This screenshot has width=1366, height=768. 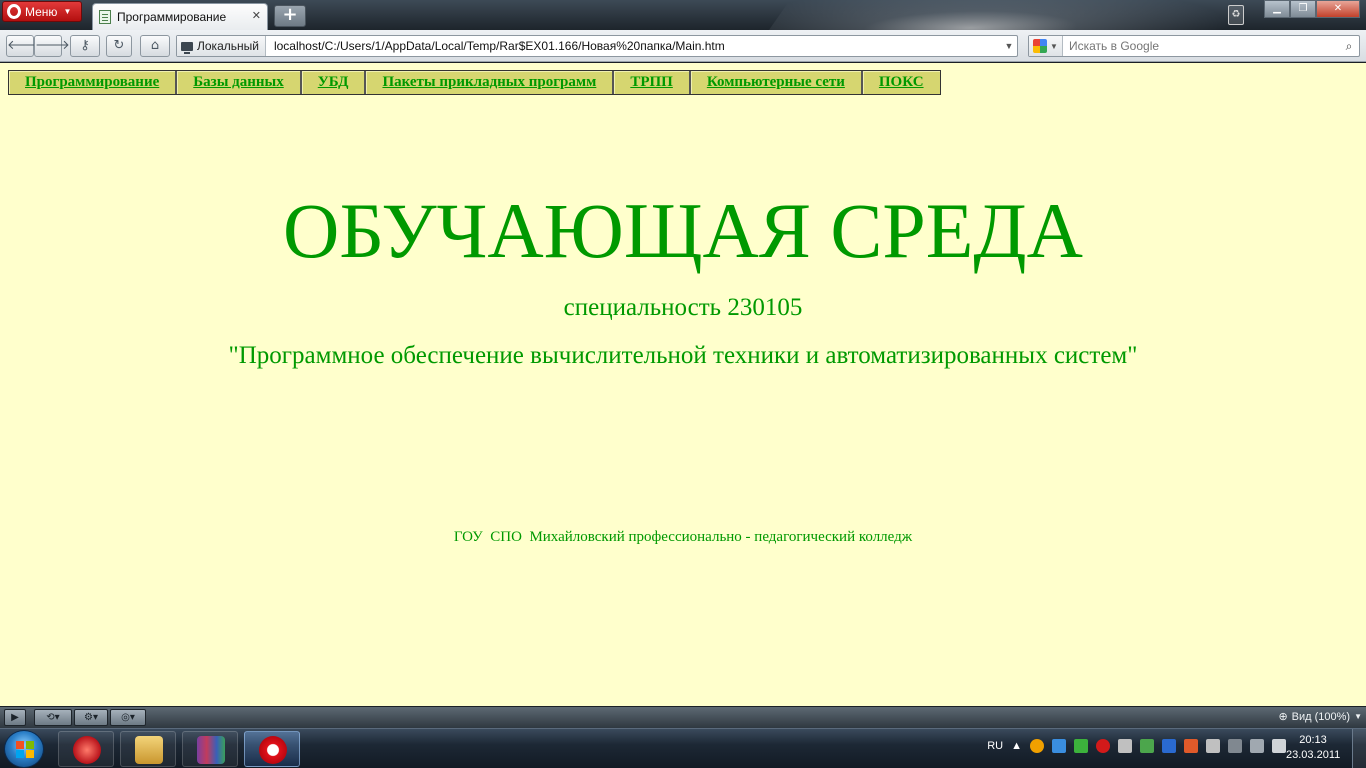 I want to click on close-window-button: ✕, so click(x=1338, y=9).